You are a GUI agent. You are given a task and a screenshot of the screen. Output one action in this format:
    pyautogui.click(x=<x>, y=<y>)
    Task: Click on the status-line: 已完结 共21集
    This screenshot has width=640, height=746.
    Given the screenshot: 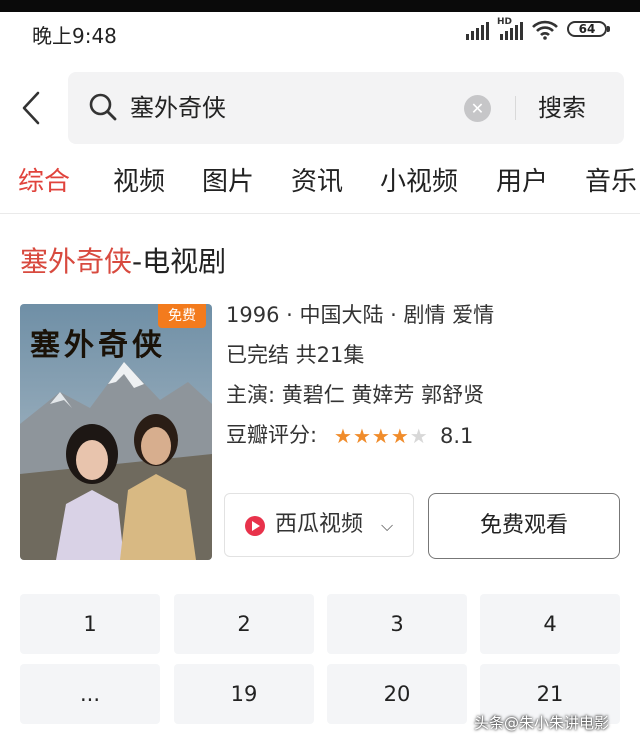 What is the action you would take?
    pyautogui.click(x=295, y=355)
    